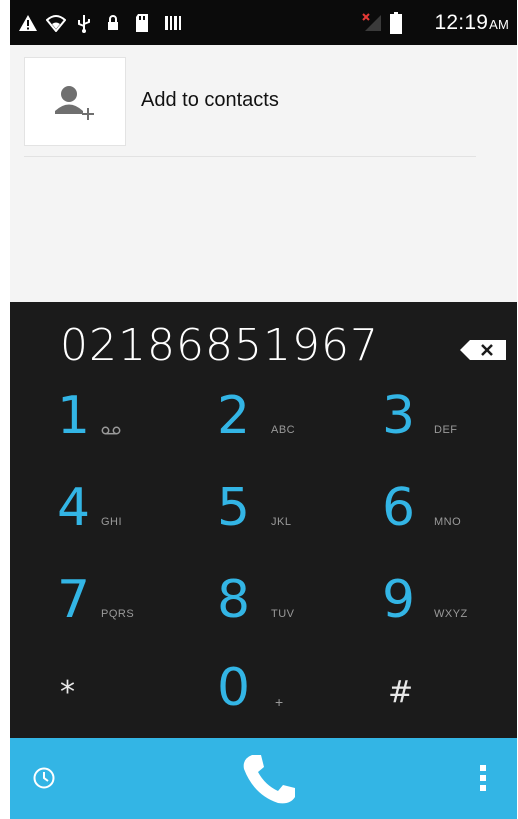 This screenshot has height=819, width=518. What do you see at coordinates (399, 600) in the screenshot?
I see `key-digit: 9` at bounding box center [399, 600].